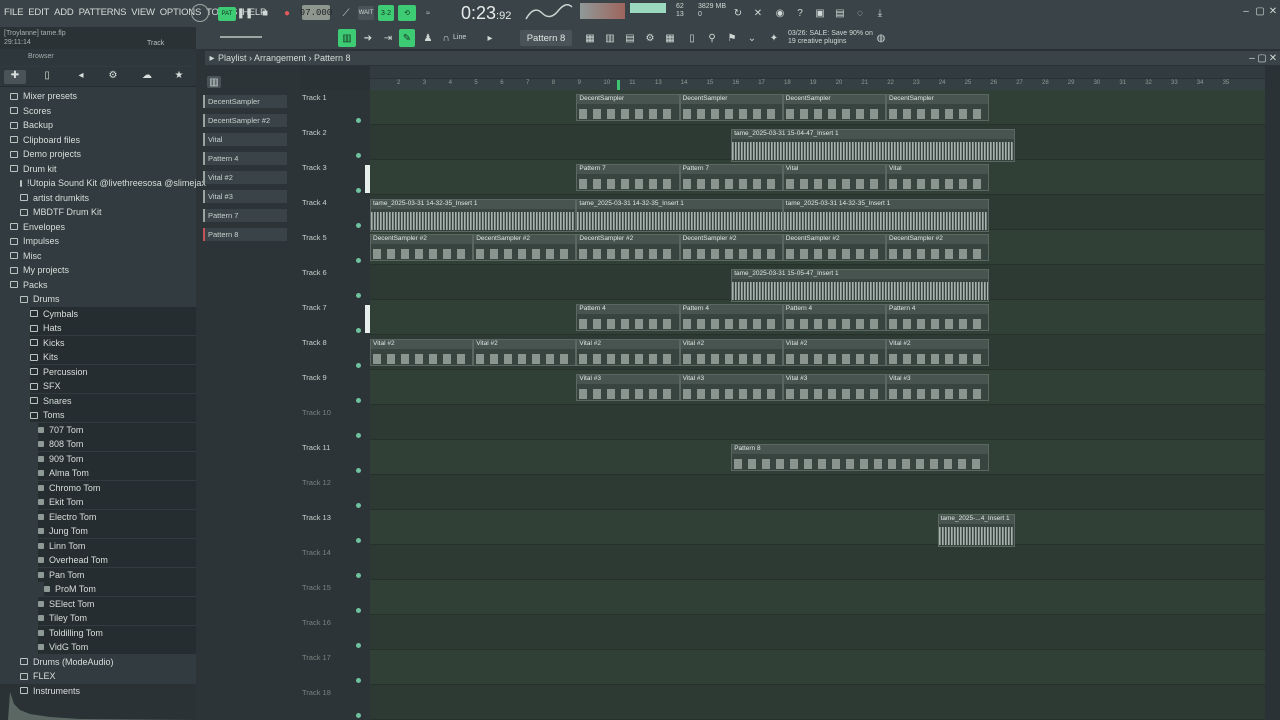 The height and width of the screenshot is (720, 1280). Describe the element at coordinates (840, 13) in the screenshot. I see `mixer-icon: ▤` at that location.